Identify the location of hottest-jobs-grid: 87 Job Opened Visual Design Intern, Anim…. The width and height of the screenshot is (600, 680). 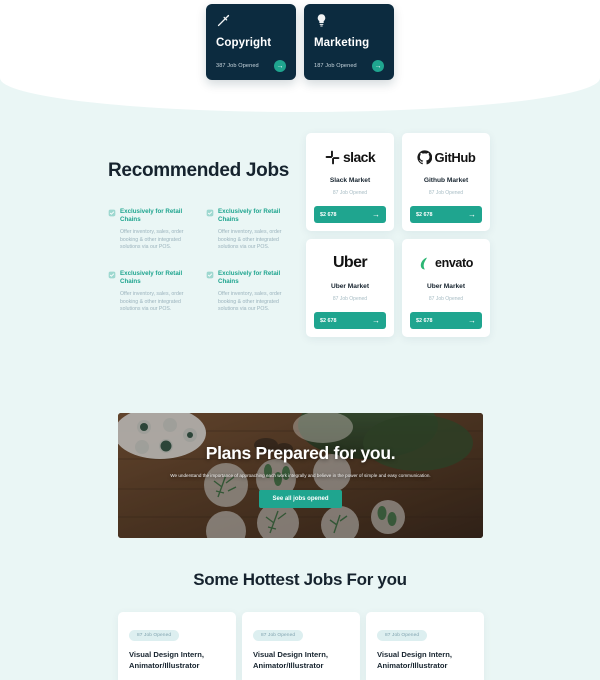
(301, 646).